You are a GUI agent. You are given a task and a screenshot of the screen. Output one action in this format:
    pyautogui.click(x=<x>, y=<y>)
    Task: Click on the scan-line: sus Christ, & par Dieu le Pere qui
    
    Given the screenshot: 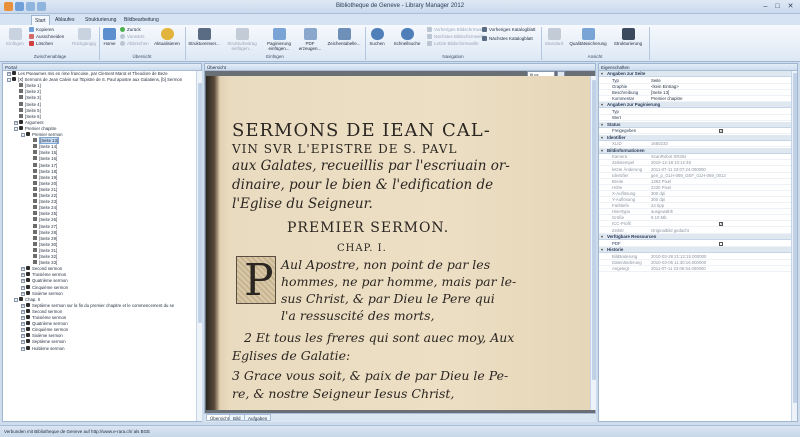 What is the action you would take?
    pyautogui.click(x=388, y=298)
    